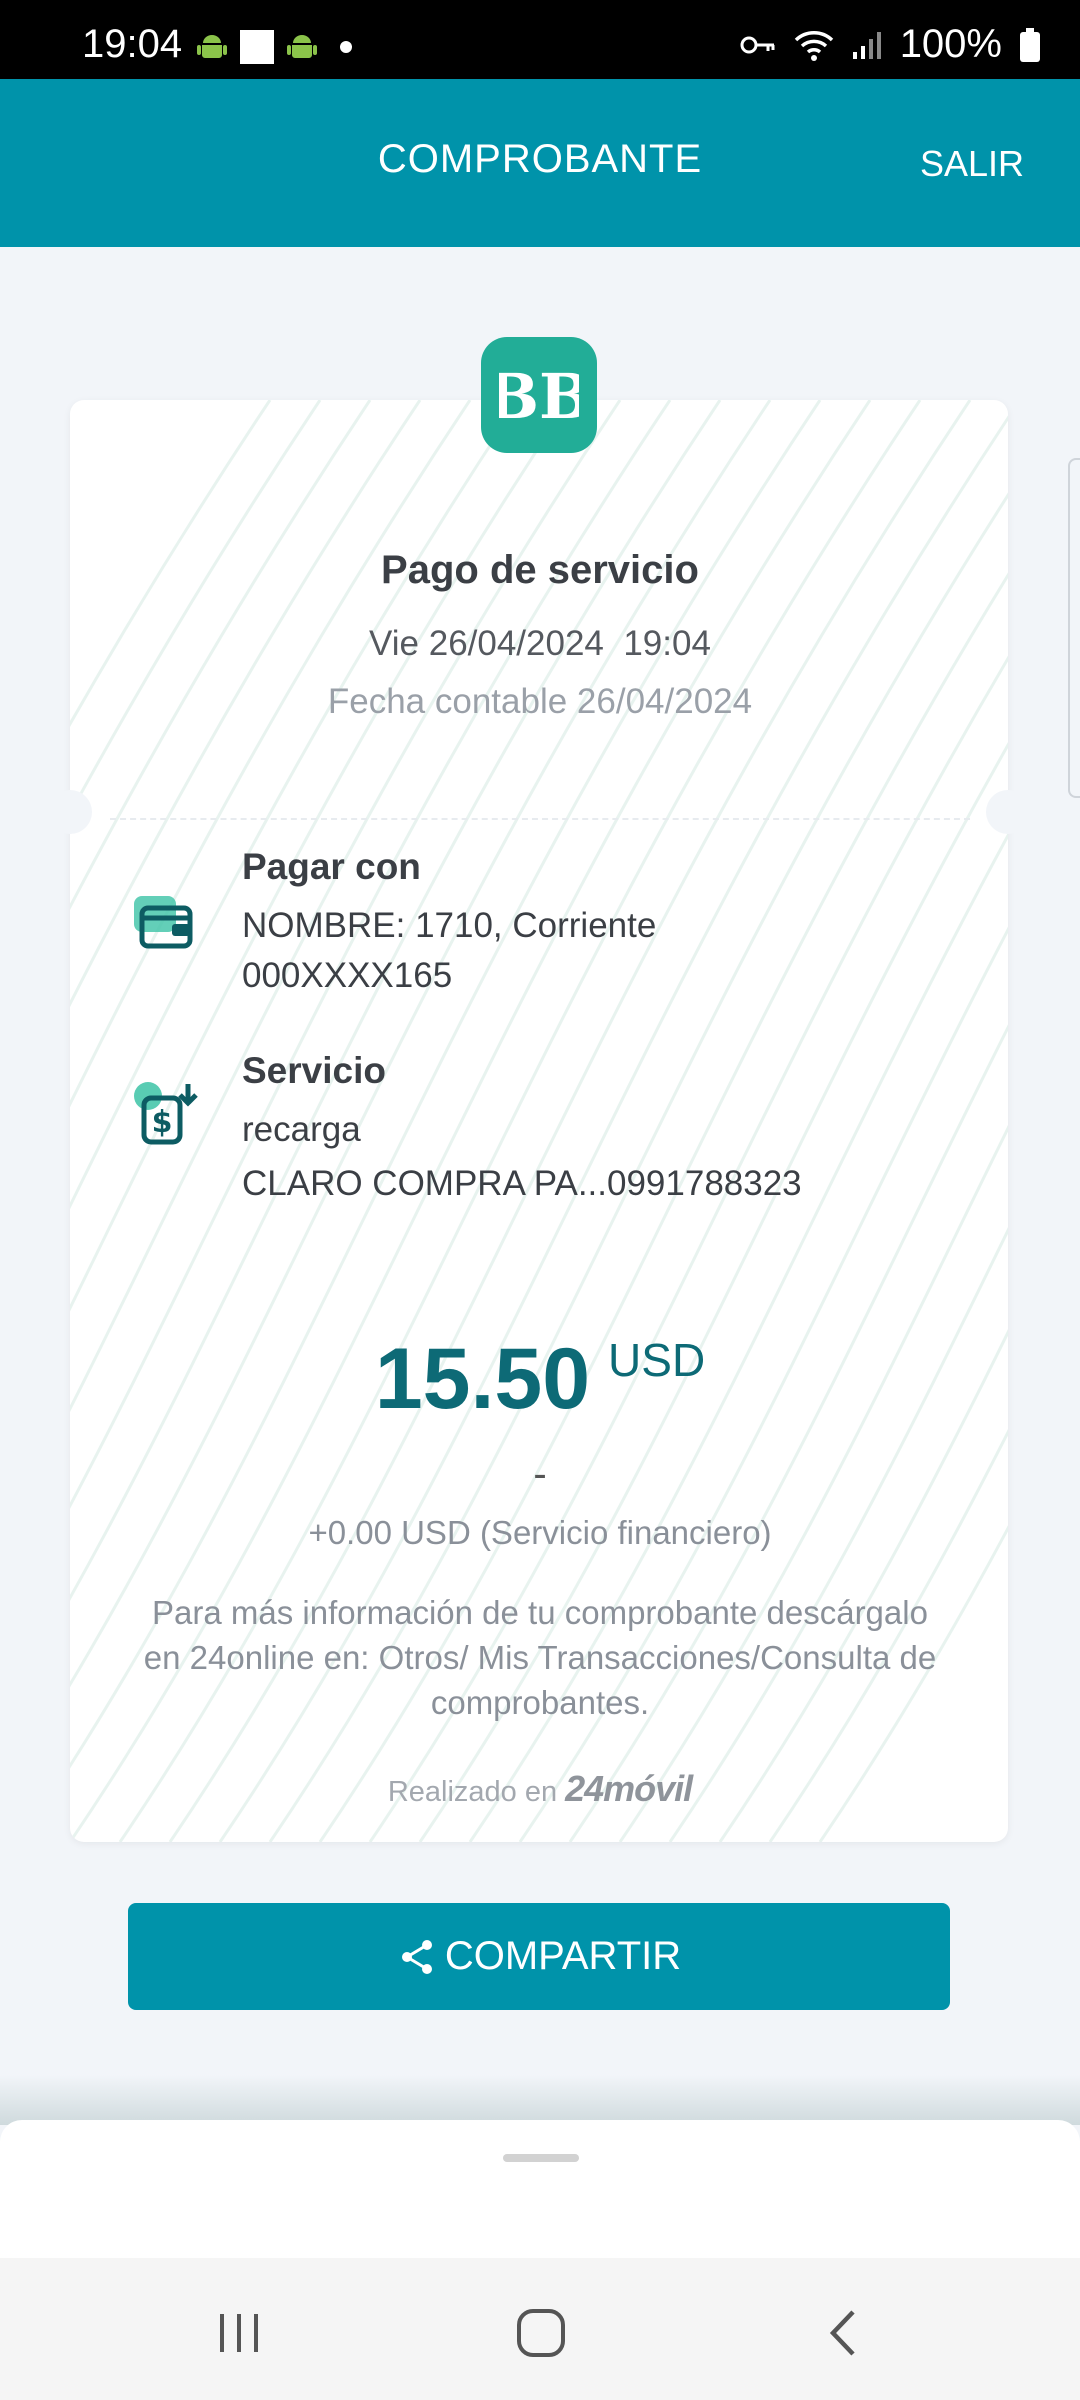 This screenshot has width=1080, height=2400. What do you see at coordinates (657, 1360) in the screenshot?
I see `amount-currency: USD` at bounding box center [657, 1360].